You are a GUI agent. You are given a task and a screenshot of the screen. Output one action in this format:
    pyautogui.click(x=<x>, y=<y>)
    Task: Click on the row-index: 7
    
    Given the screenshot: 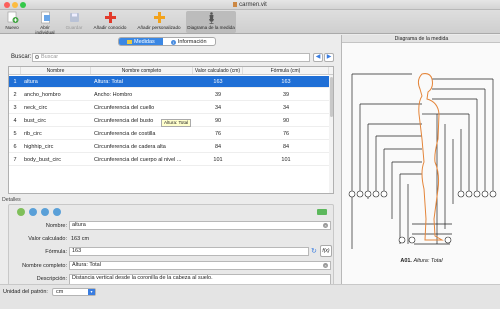 What is the action you would take?
    pyautogui.click(x=15, y=160)
    